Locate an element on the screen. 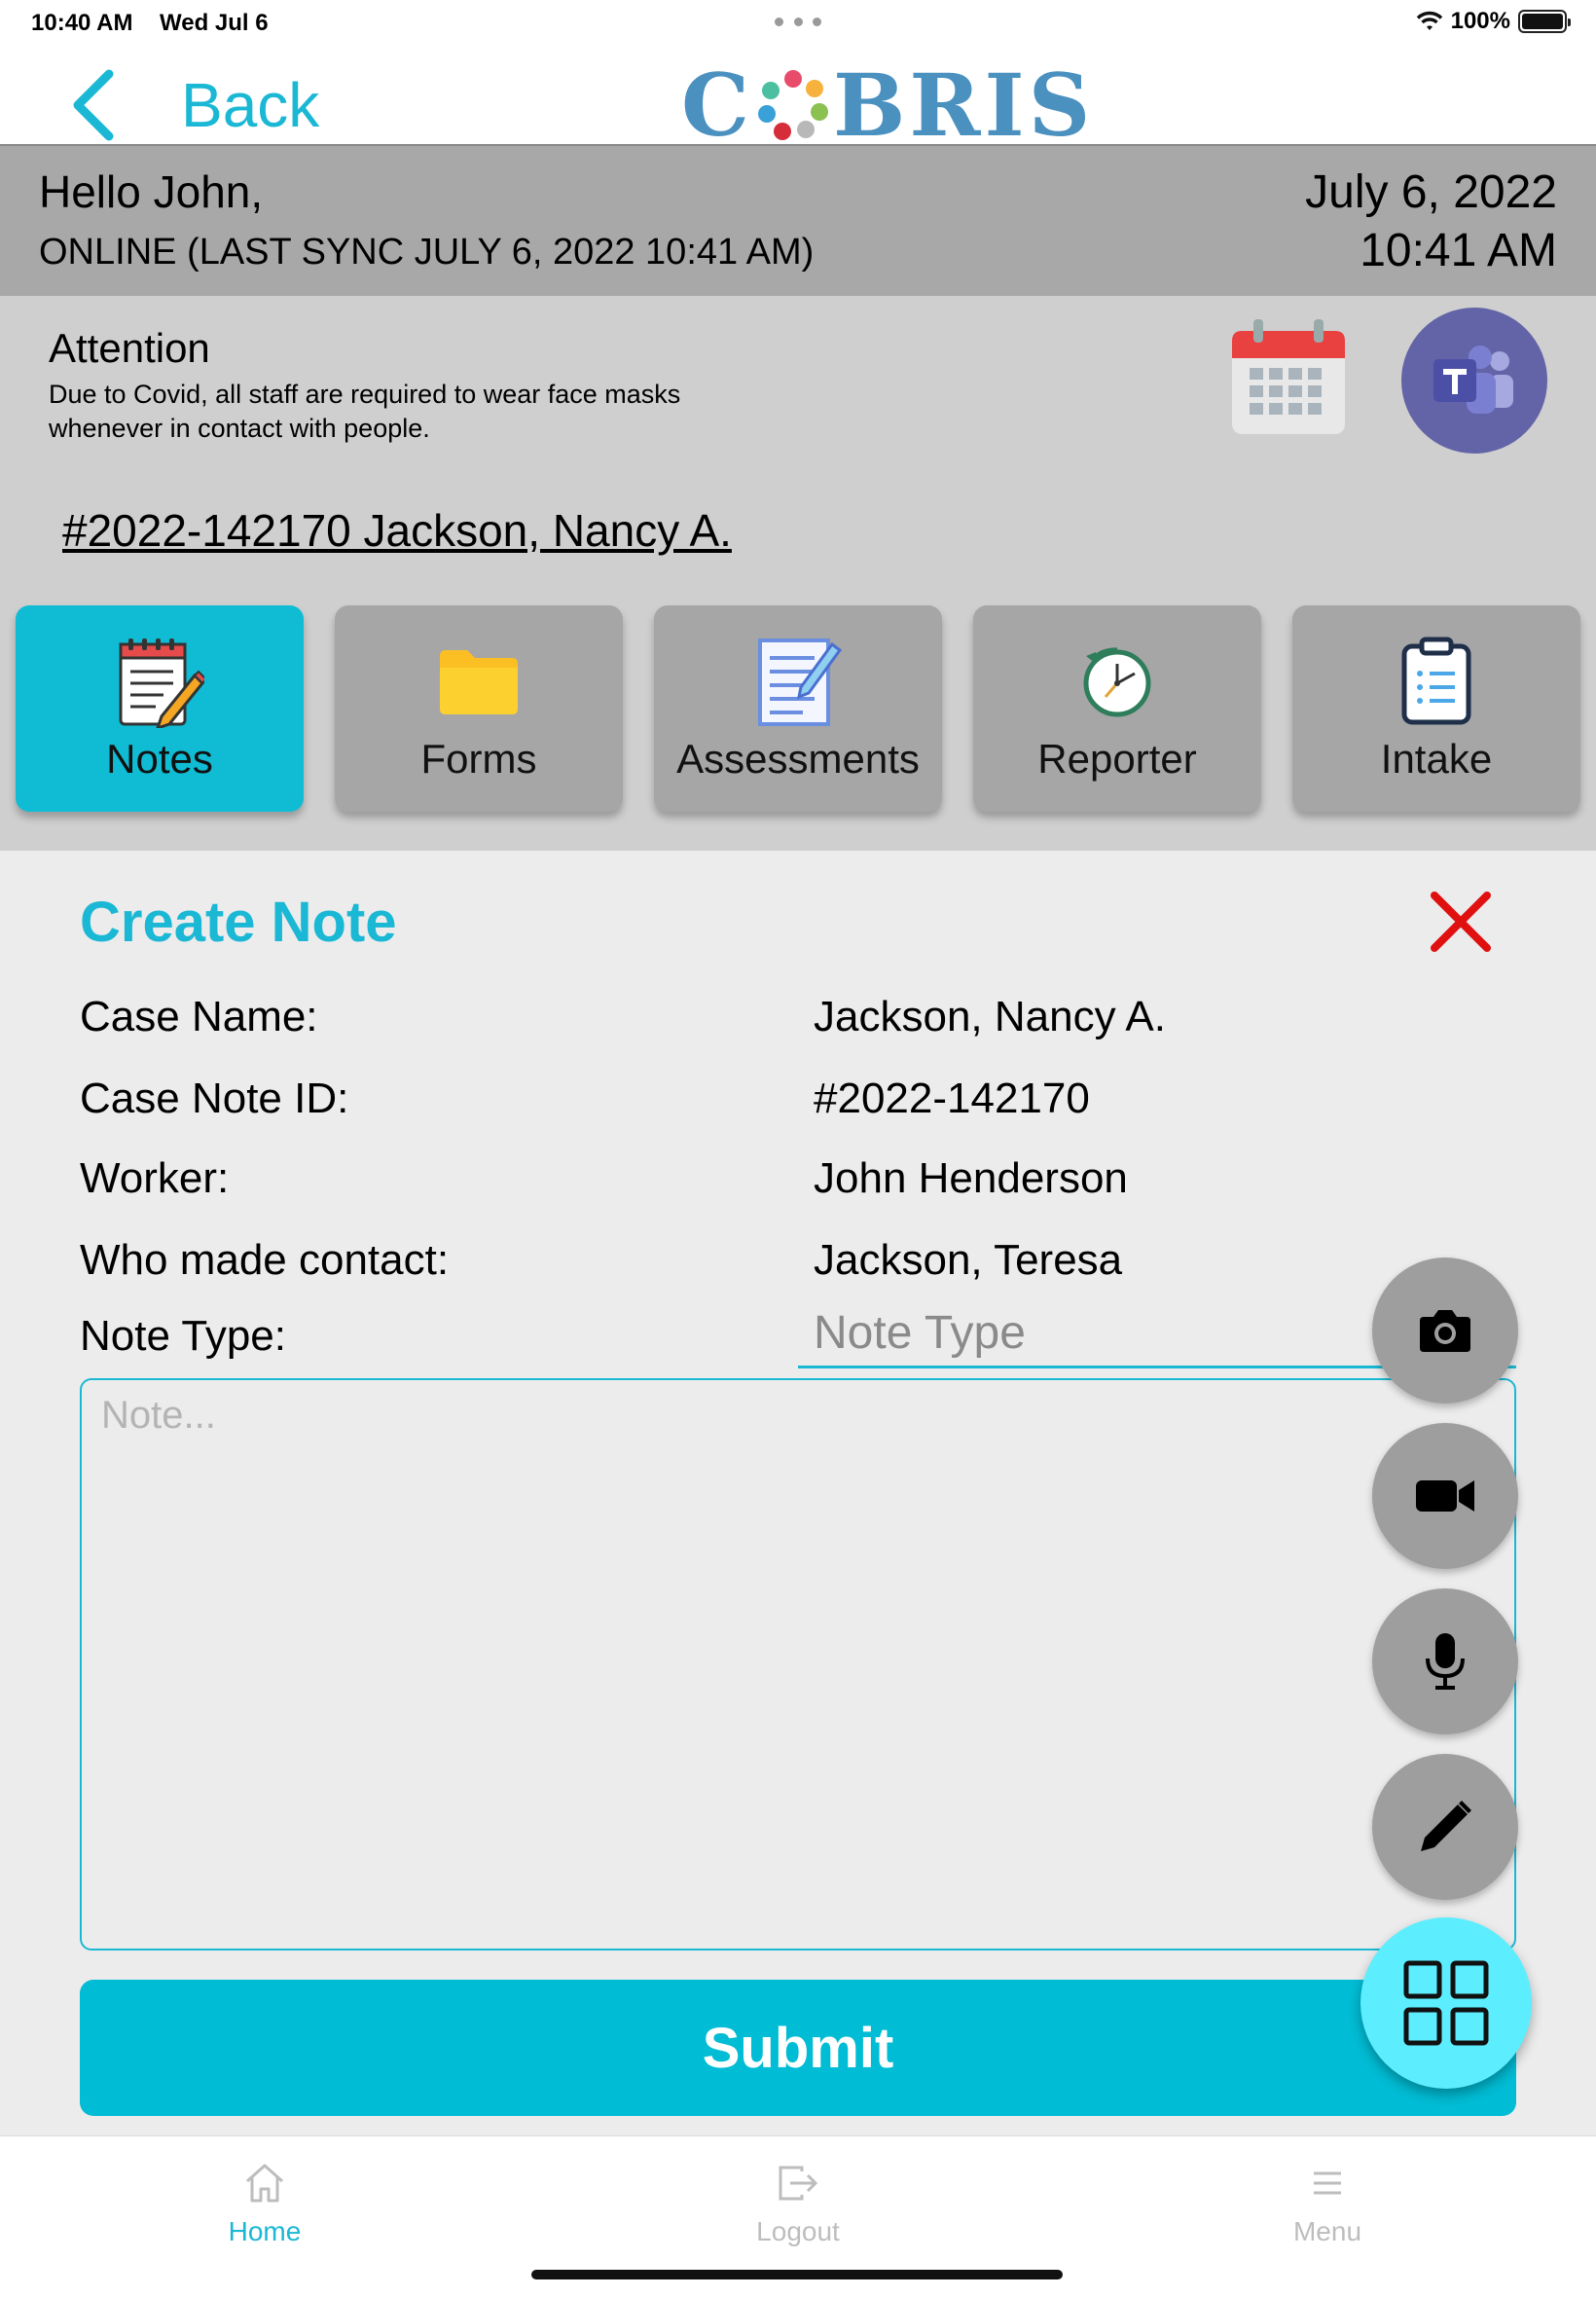 The image size is (1596, 2297). tile-label: Reporter is located at coordinates (1117, 759).